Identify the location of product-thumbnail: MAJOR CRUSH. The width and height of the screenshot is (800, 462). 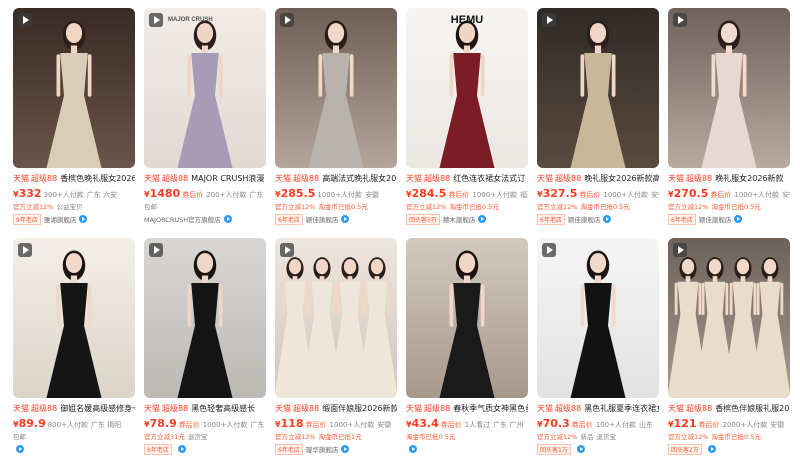
(205, 88).